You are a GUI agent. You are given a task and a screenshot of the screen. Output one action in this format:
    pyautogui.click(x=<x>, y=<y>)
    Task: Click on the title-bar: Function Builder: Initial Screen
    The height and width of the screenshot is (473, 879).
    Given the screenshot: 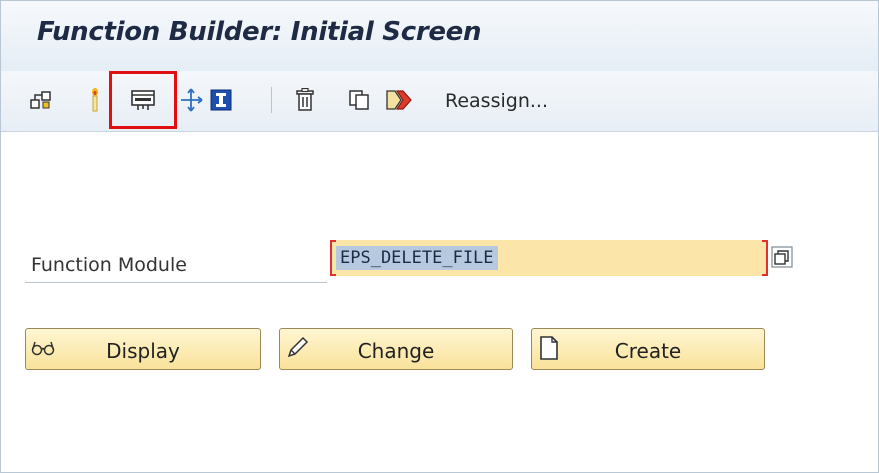 What is the action you would take?
    pyautogui.click(x=439, y=36)
    